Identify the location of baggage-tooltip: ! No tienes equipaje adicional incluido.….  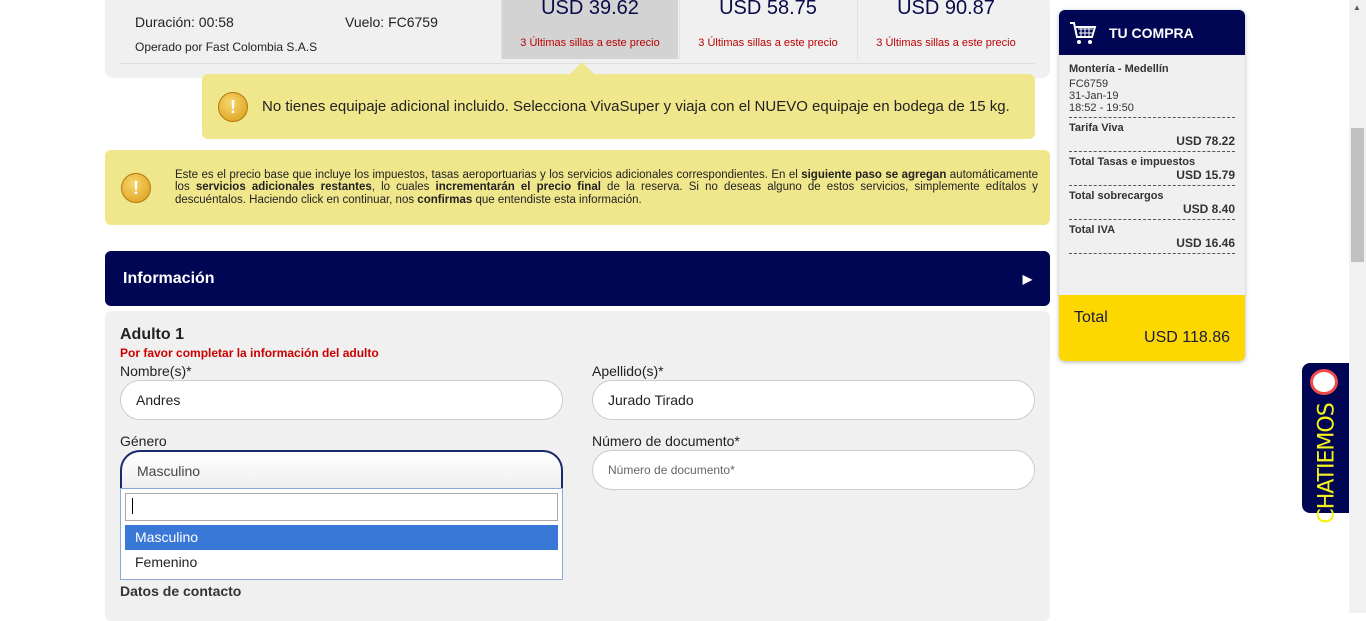
(618, 106).